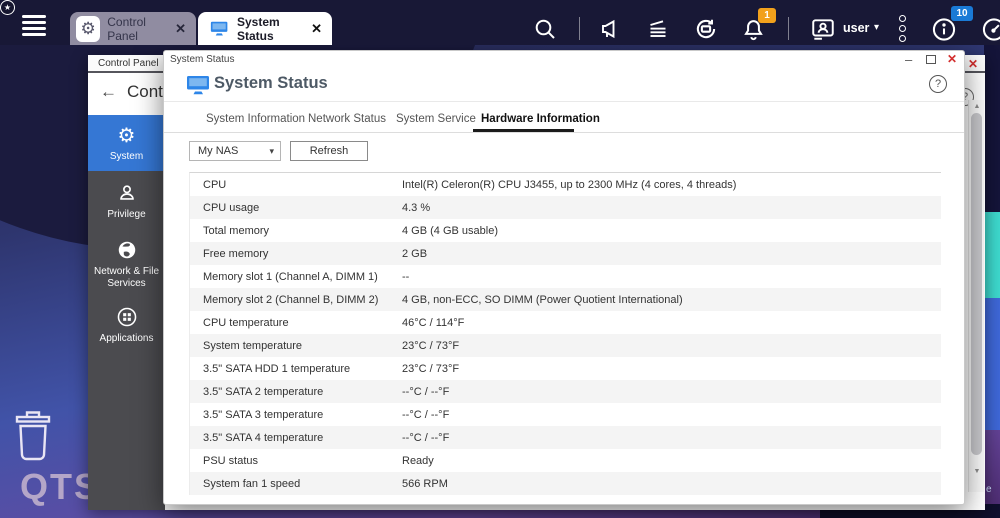 The width and height of the screenshot is (1000, 518). What do you see at coordinates (977, 106) in the screenshot?
I see `scrollbar-up-icon: ▲` at bounding box center [977, 106].